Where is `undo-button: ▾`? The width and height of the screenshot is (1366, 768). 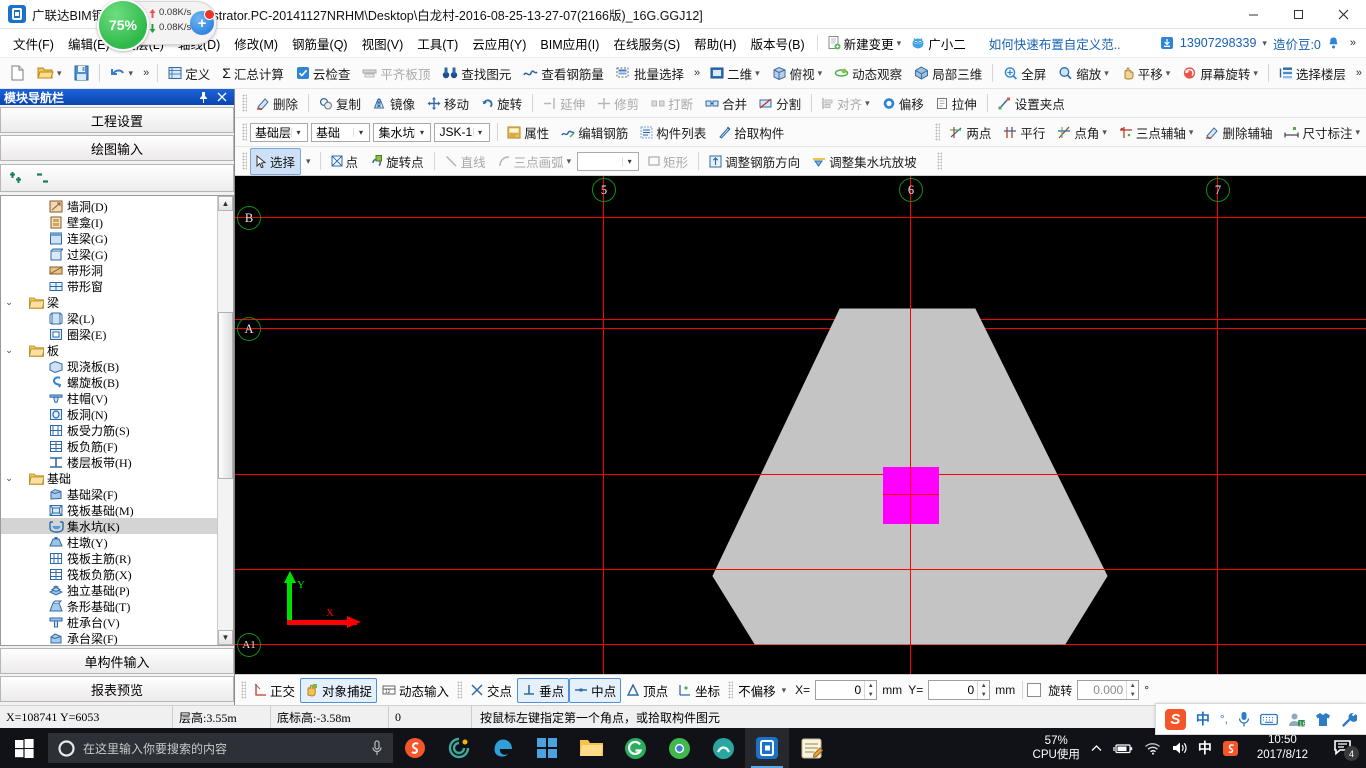 undo-button: ▾ is located at coordinates (122, 73).